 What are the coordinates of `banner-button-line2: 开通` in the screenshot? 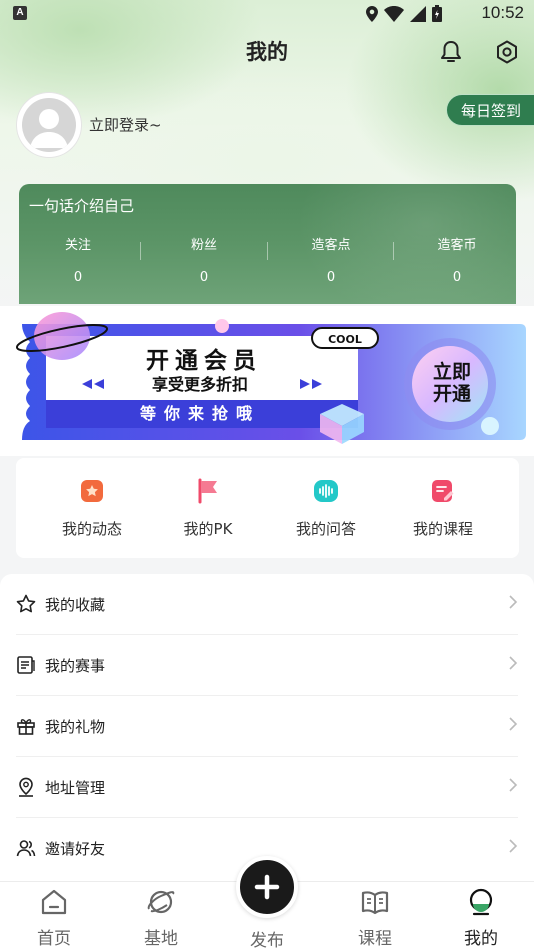 It's located at (452, 394).